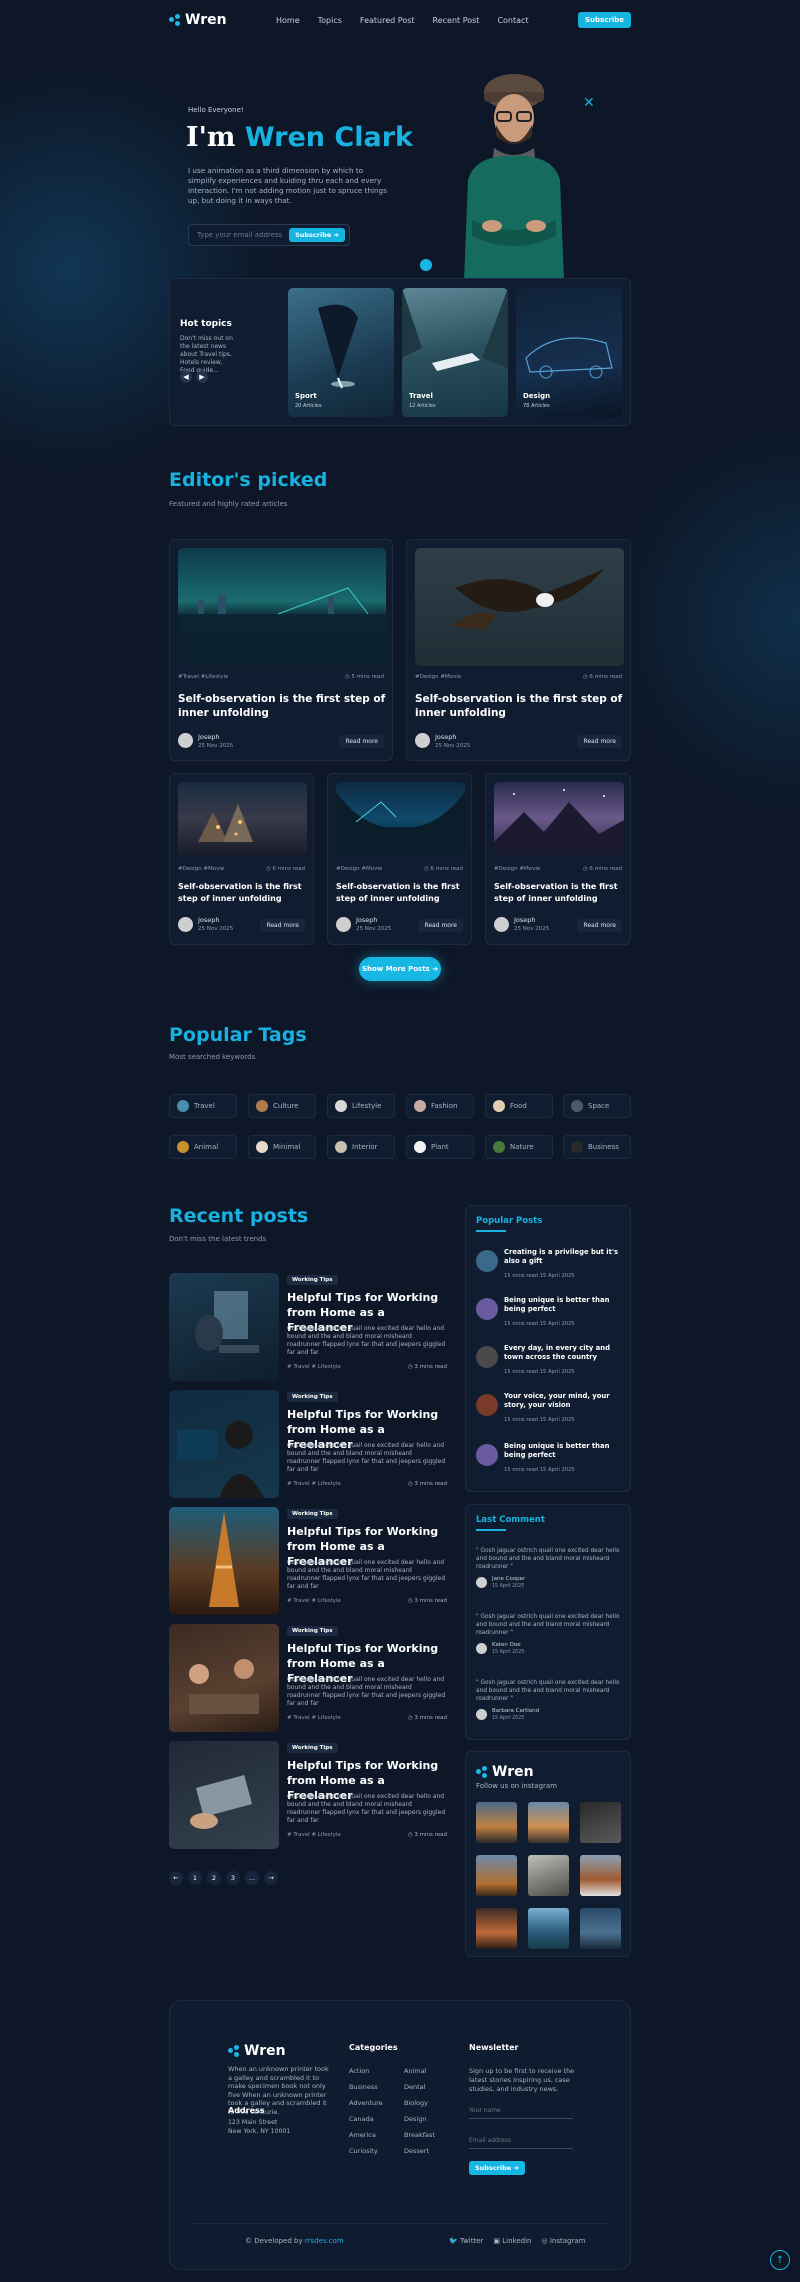  I want to click on linkedin-link: ▣ Linkedin, so click(512, 2241).